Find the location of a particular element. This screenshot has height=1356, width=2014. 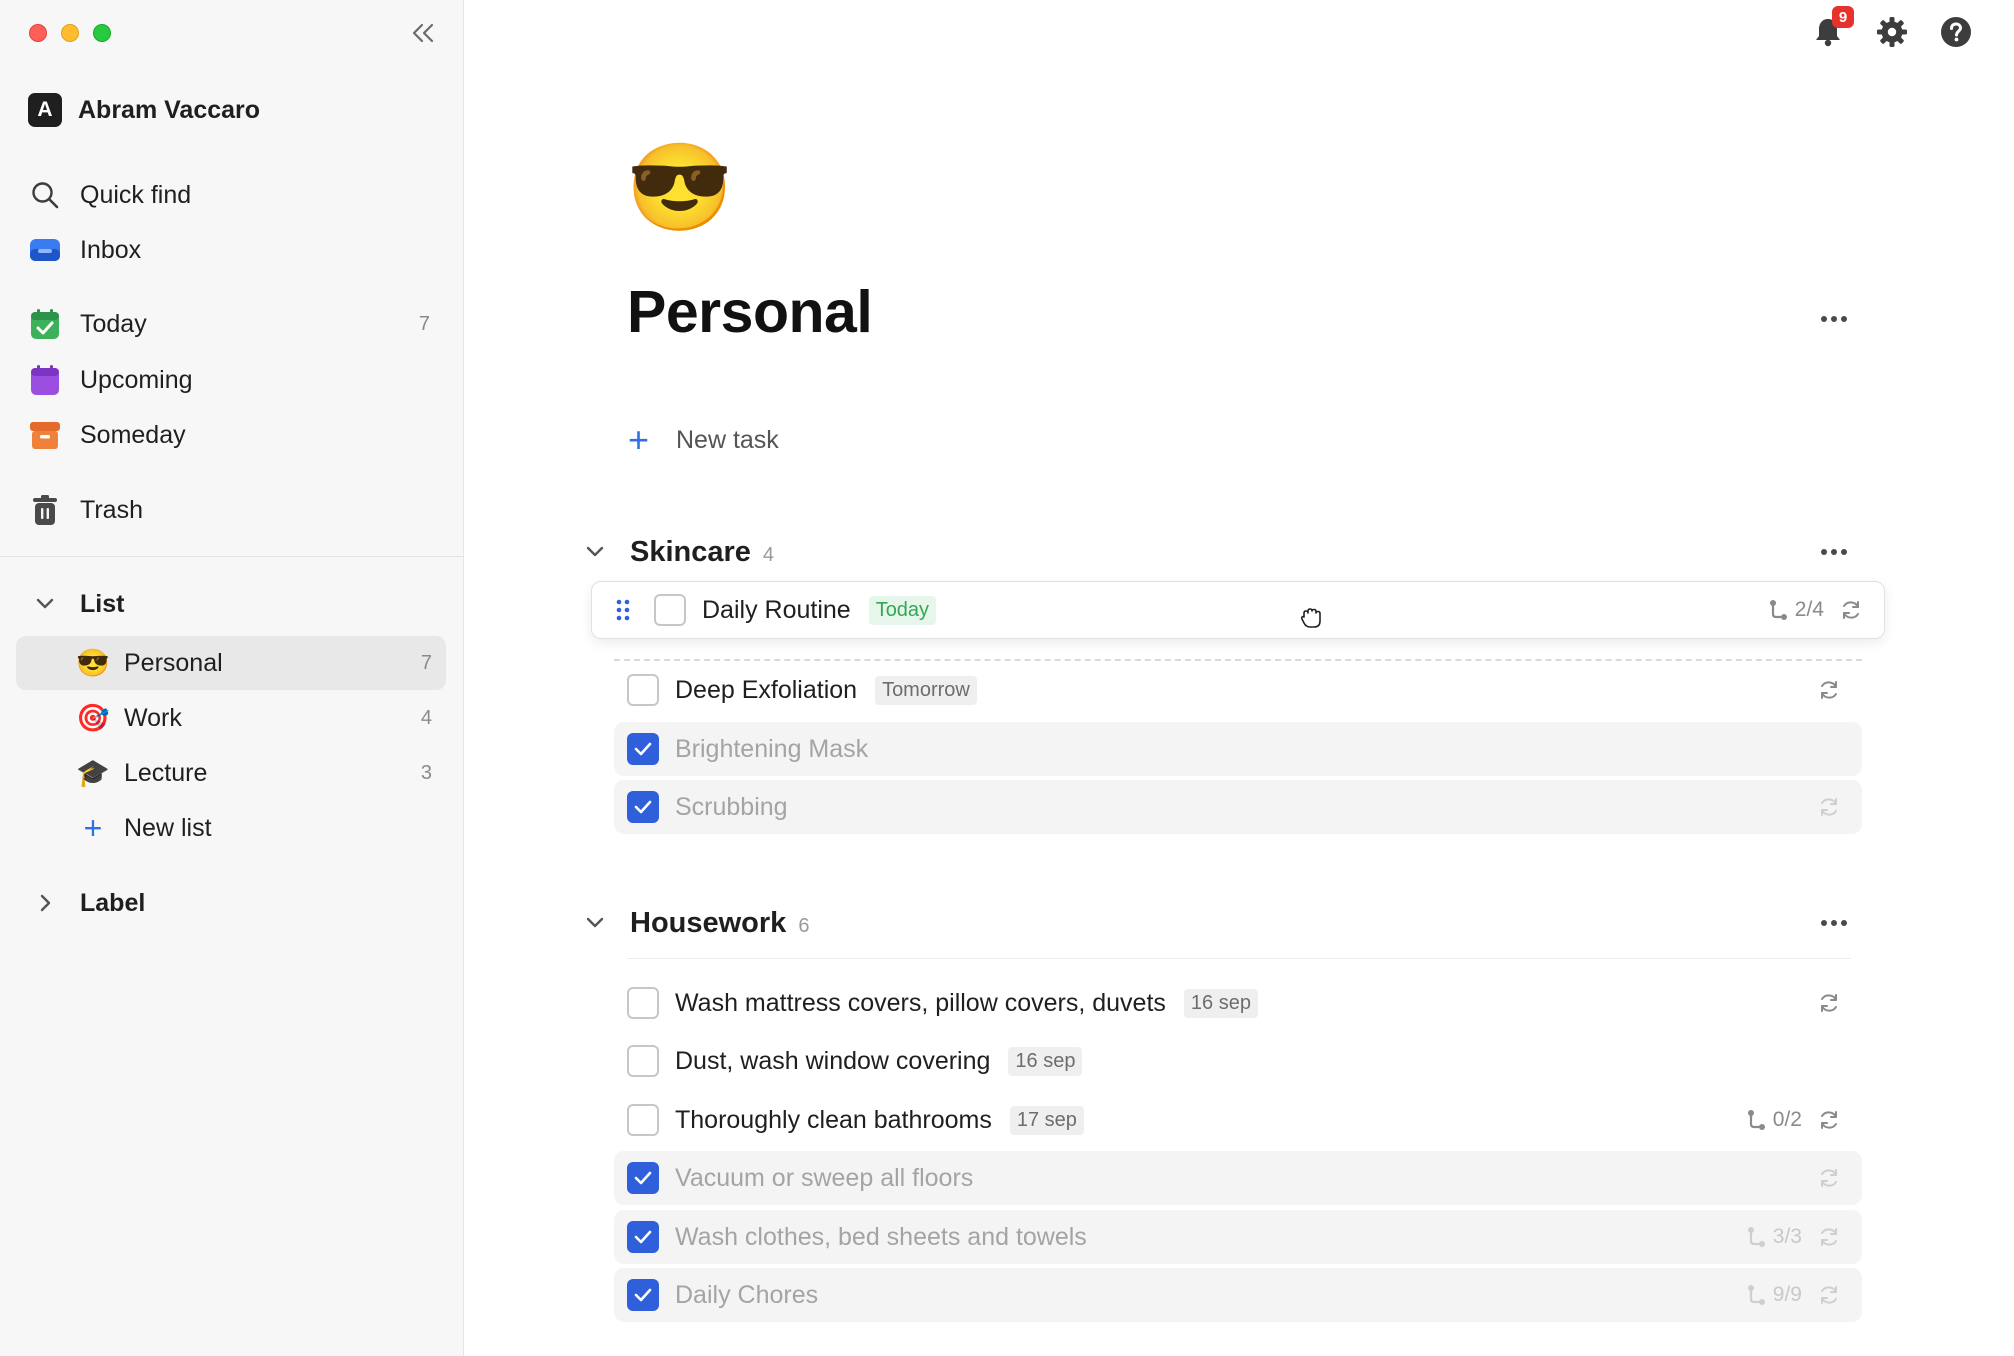

list-label: Work is located at coordinates (153, 717).